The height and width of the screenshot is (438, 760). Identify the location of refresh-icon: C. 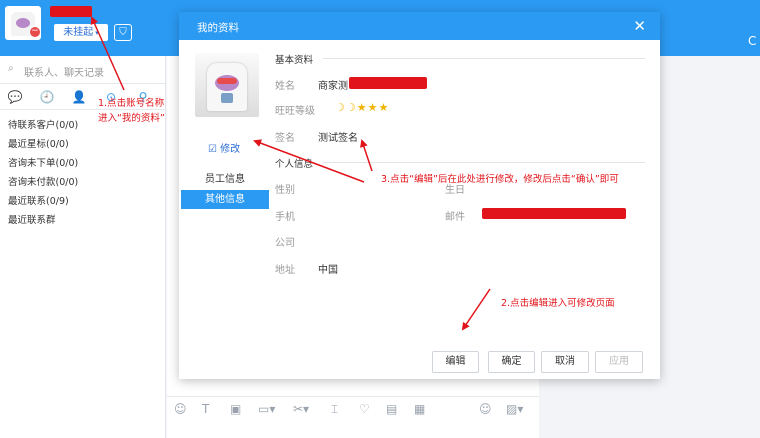
(752, 41).